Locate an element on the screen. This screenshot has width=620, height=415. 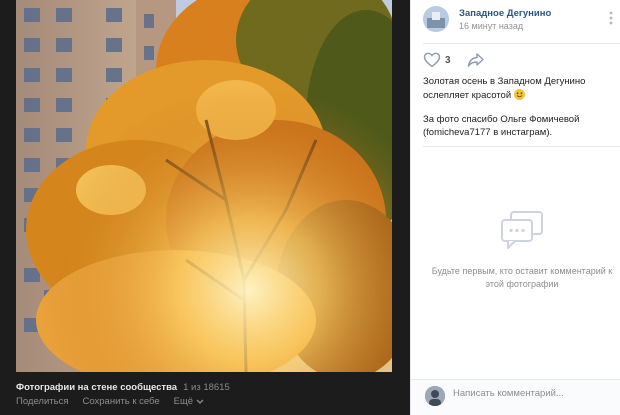
photo-actions: Поделиться Сохранить к себе Ещё is located at coordinates (110, 401).